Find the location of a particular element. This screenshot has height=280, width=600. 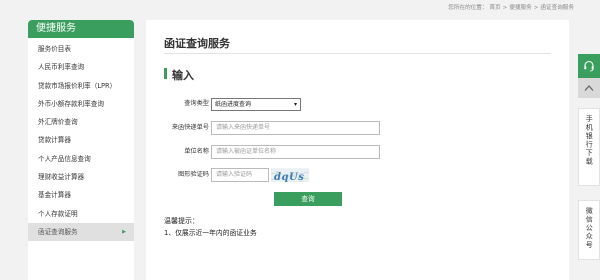

wechat-account-label: 微信公众号 is located at coordinates (589, 228).